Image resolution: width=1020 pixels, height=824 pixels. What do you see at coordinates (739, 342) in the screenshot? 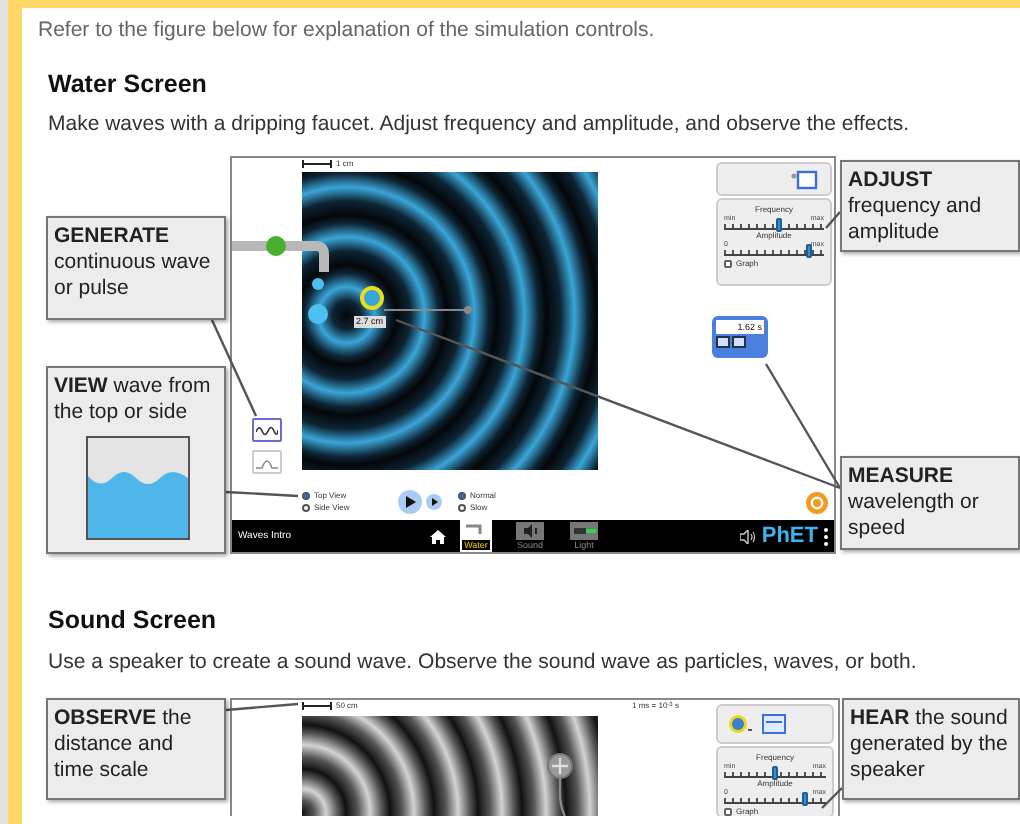
I see `pause-icon` at bounding box center [739, 342].